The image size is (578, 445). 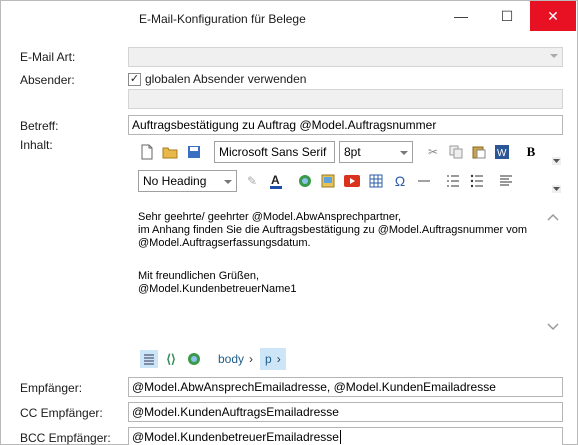 I want to click on cc-label: CC Empfänger:, so click(x=61, y=413).